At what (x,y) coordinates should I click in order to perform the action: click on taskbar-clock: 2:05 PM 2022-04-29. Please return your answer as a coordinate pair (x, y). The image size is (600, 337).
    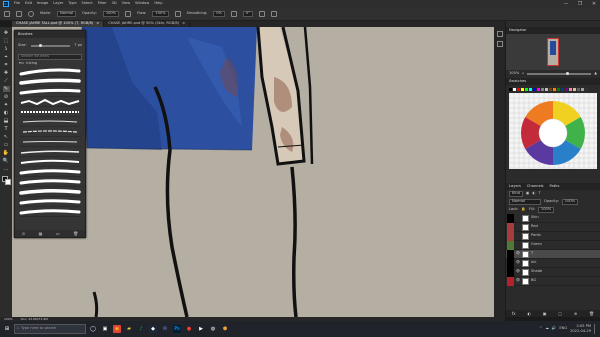
    Looking at the image, I should click on (580, 328).